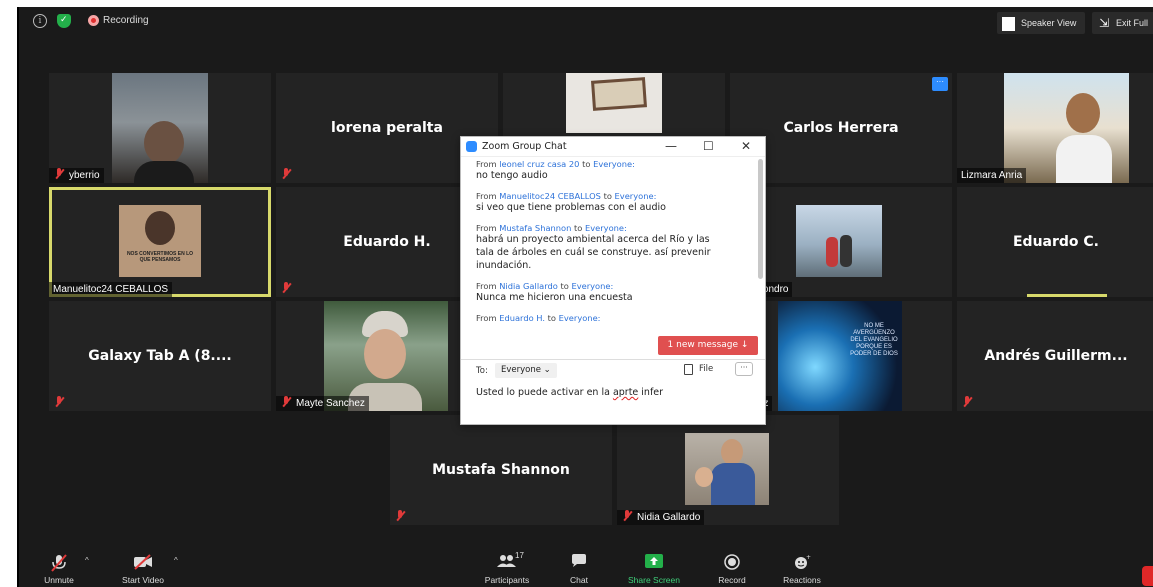  Describe the element at coordinates (708, 345) in the screenshot. I see `new-message-button: 1 new message ↓` at that location.